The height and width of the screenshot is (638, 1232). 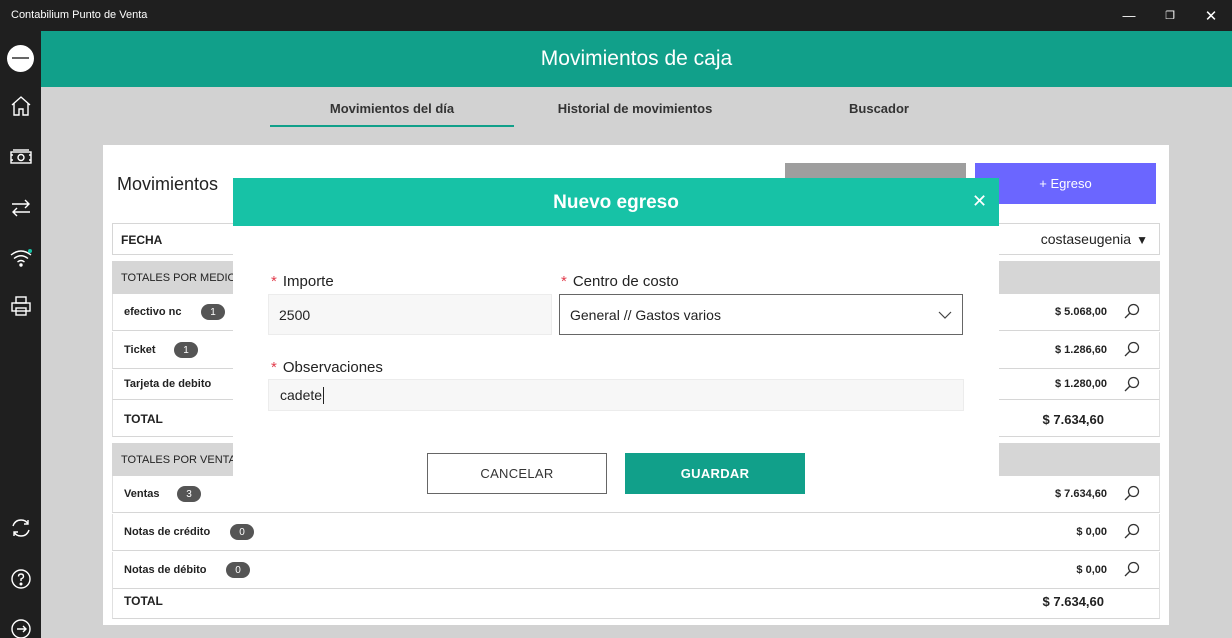 I want to click on minimize-button: —, so click(x=1129, y=15).